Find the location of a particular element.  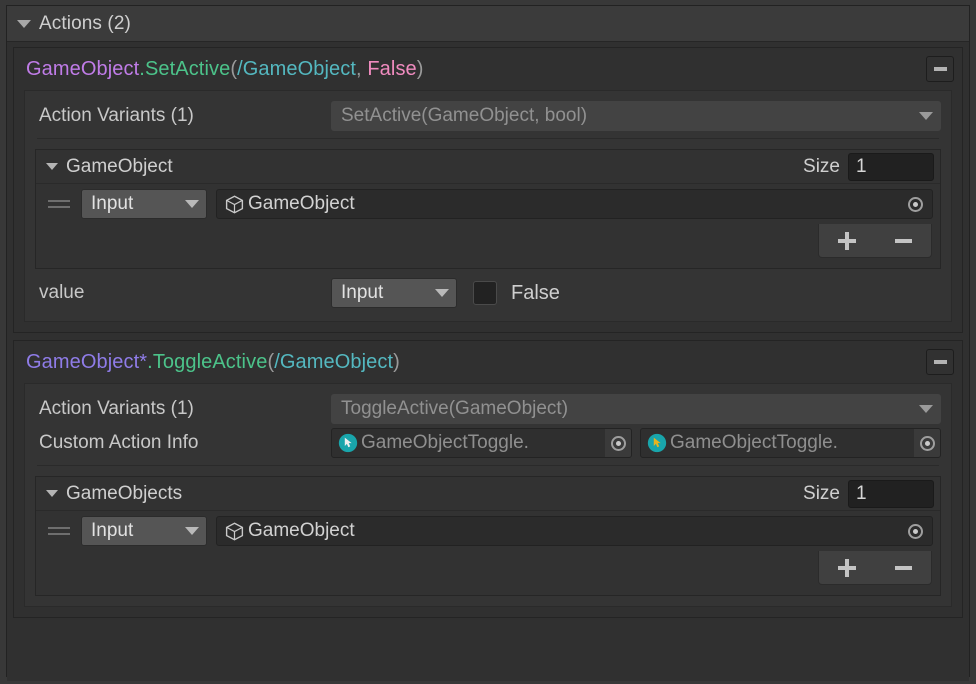

signature-token: GameObject* is located at coordinates (87, 361).